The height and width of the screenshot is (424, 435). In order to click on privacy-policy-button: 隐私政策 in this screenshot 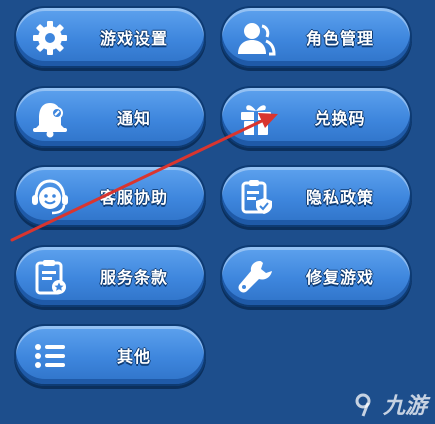, I will do `click(316, 196)`.